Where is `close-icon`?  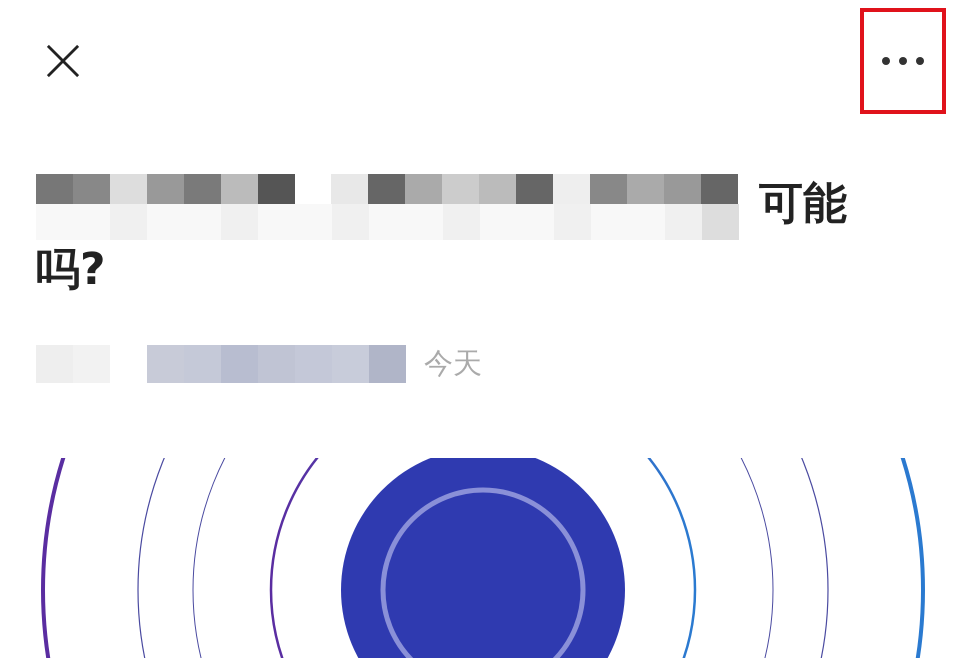 close-icon is located at coordinates (63, 61).